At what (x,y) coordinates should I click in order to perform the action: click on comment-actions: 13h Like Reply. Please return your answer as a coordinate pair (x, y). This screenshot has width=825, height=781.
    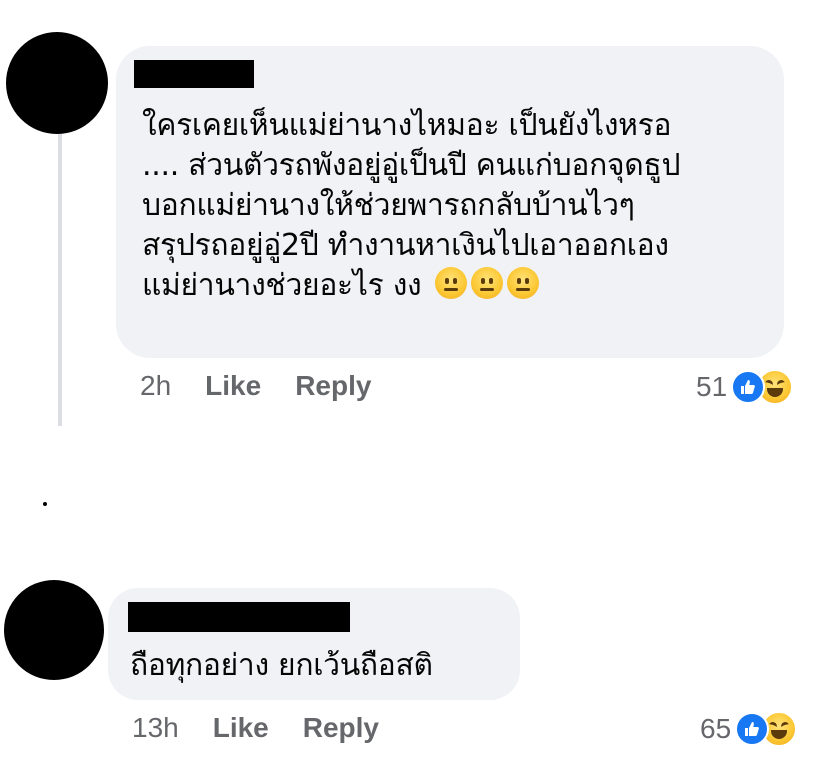
    Looking at the image, I should click on (255, 728).